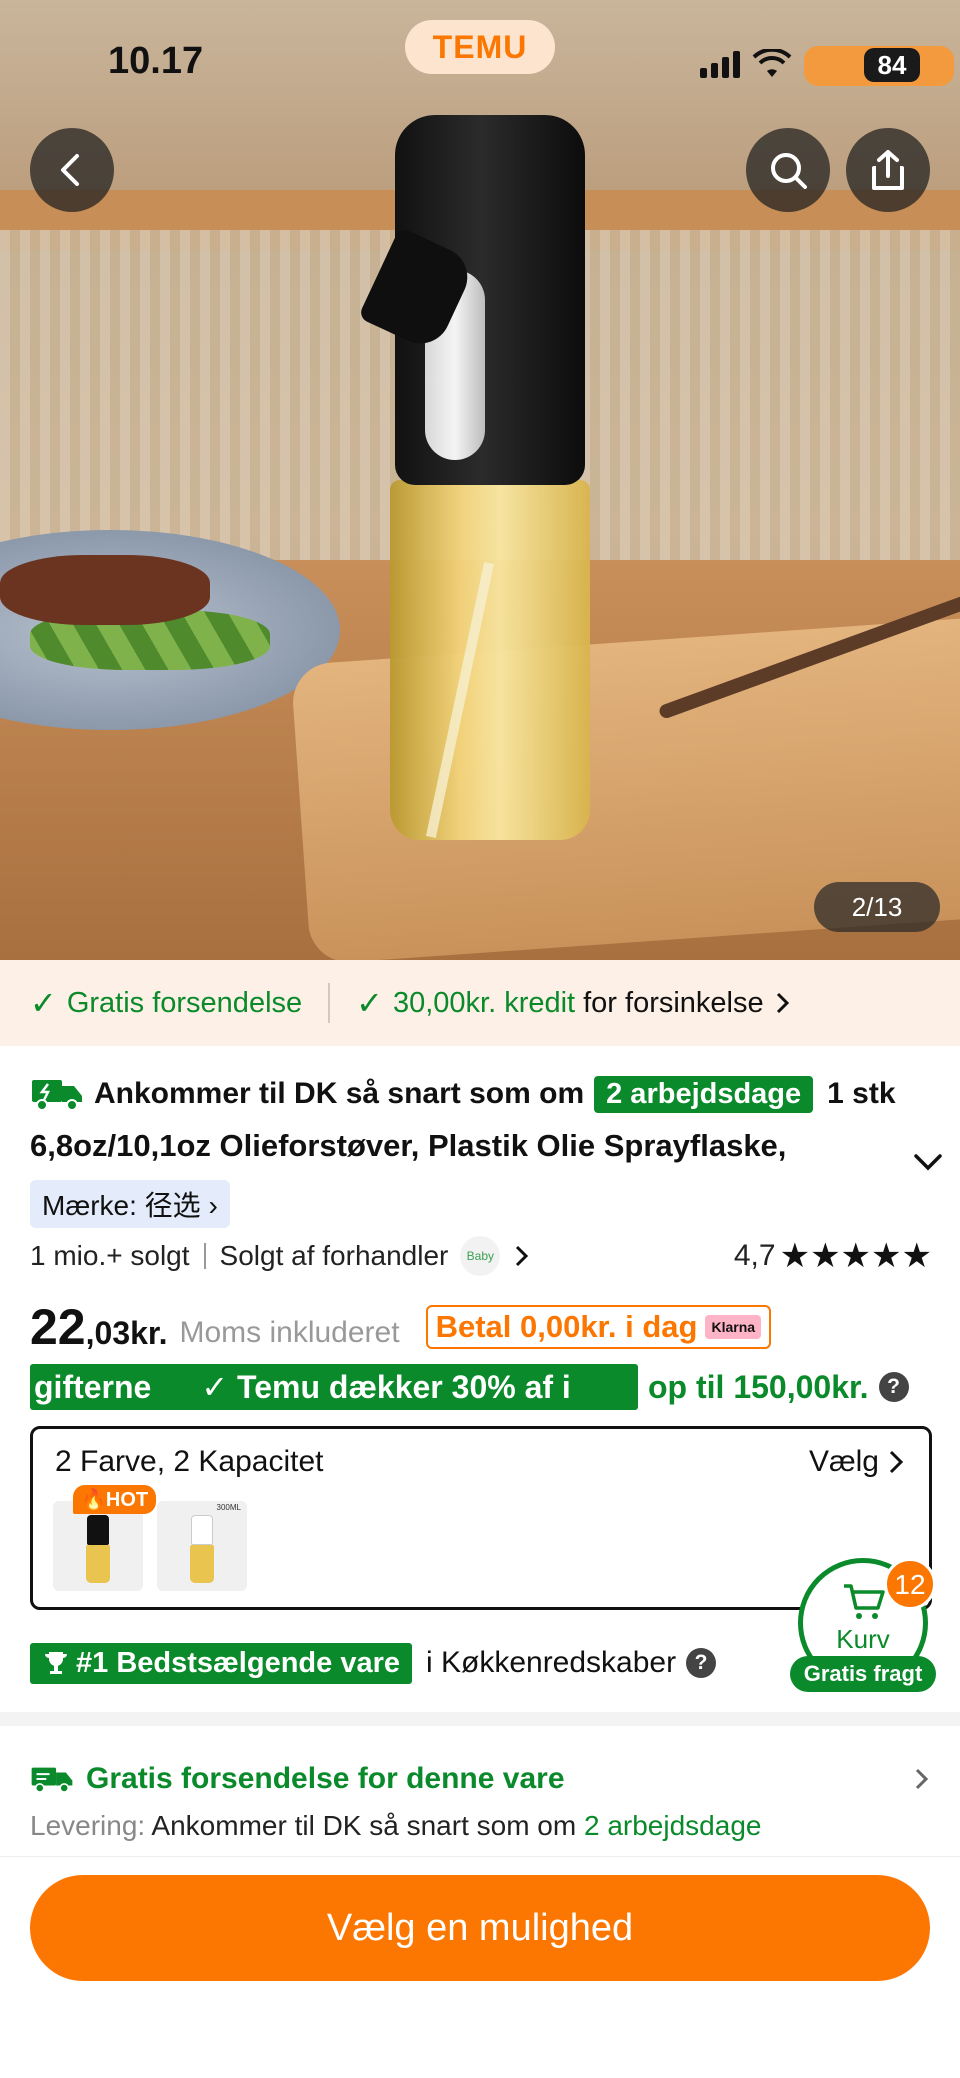 The image size is (960, 2078). What do you see at coordinates (127, 1500) in the screenshot?
I see `hot-label: HOT` at bounding box center [127, 1500].